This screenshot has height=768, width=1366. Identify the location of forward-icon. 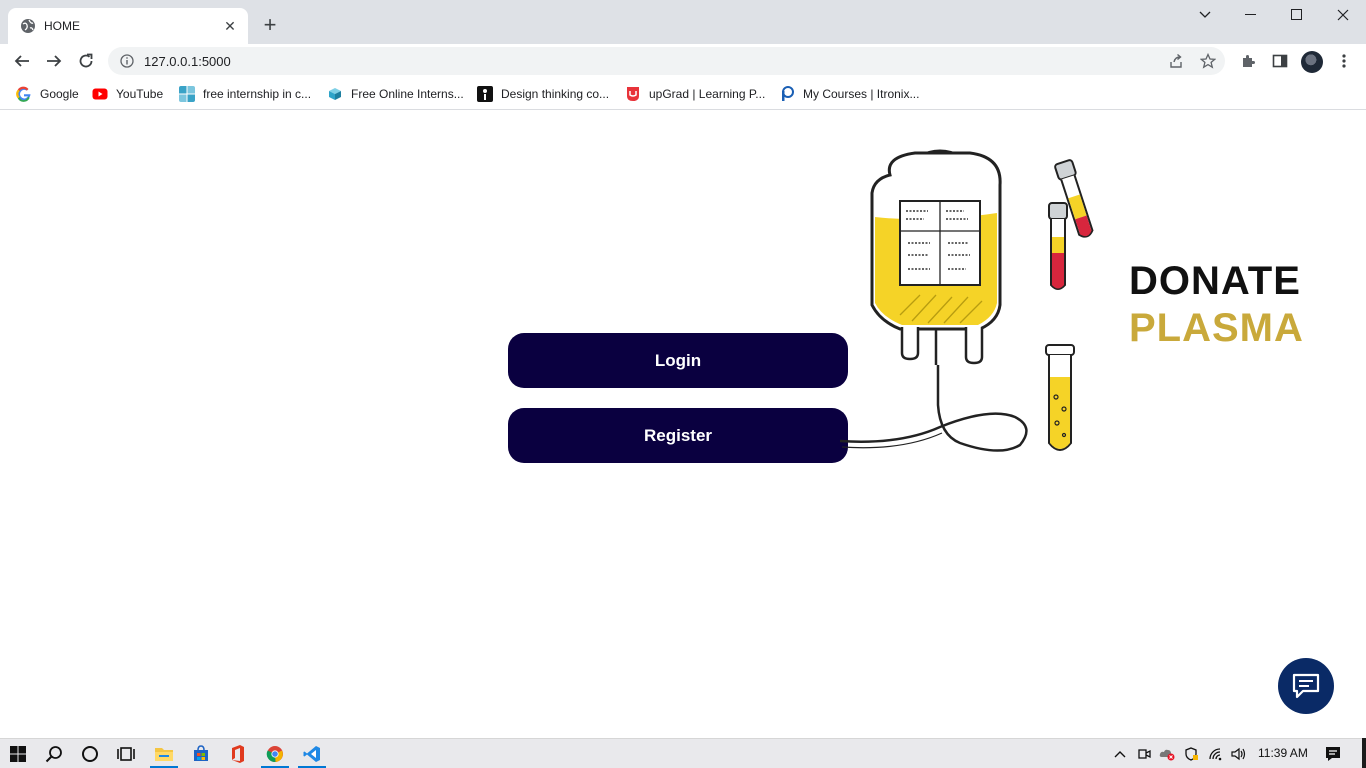
(54, 61).